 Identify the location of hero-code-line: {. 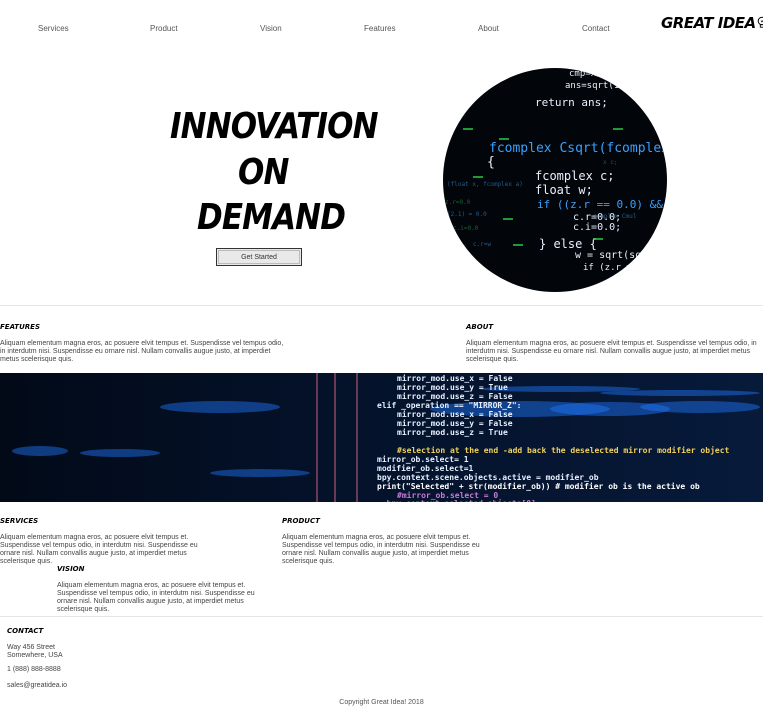
(491, 162).